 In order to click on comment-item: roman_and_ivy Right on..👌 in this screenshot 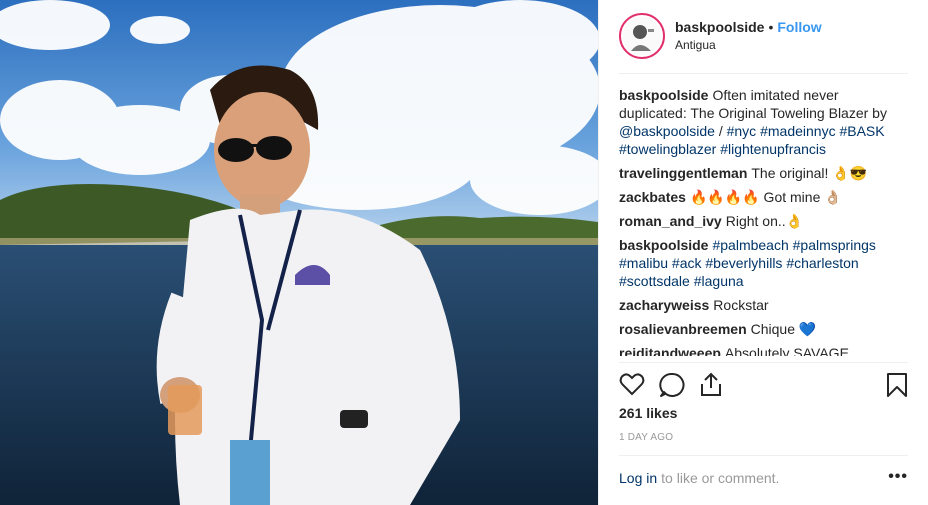, I will do `click(764, 221)`.